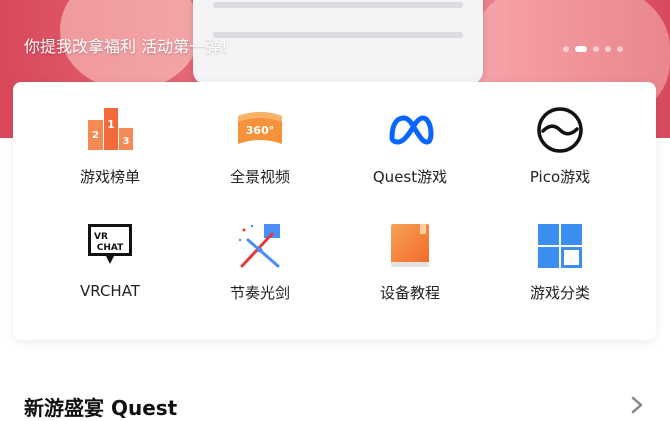  What do you see at coordinates (126, 46) in the screenshot?
I see `banner-caption: 你提我改拿福利 活动第一弹!` at bounding box center [126, 46].